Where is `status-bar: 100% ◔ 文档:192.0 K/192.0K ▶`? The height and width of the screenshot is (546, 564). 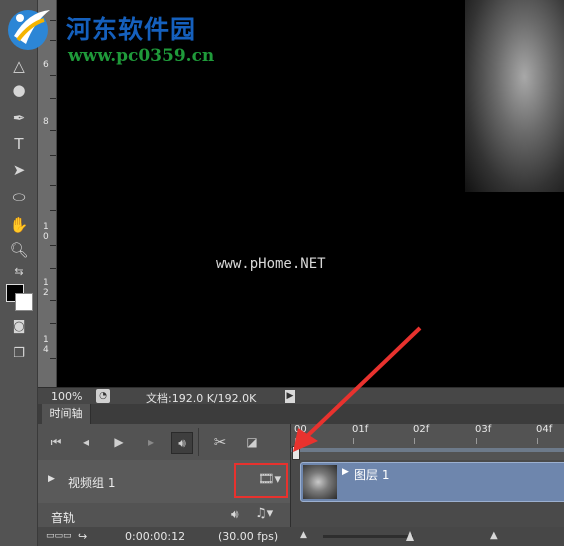
status-bar: 100% ◔ 文档:192.0 K/192.0K ▶ is located at coordinates (301, 396).